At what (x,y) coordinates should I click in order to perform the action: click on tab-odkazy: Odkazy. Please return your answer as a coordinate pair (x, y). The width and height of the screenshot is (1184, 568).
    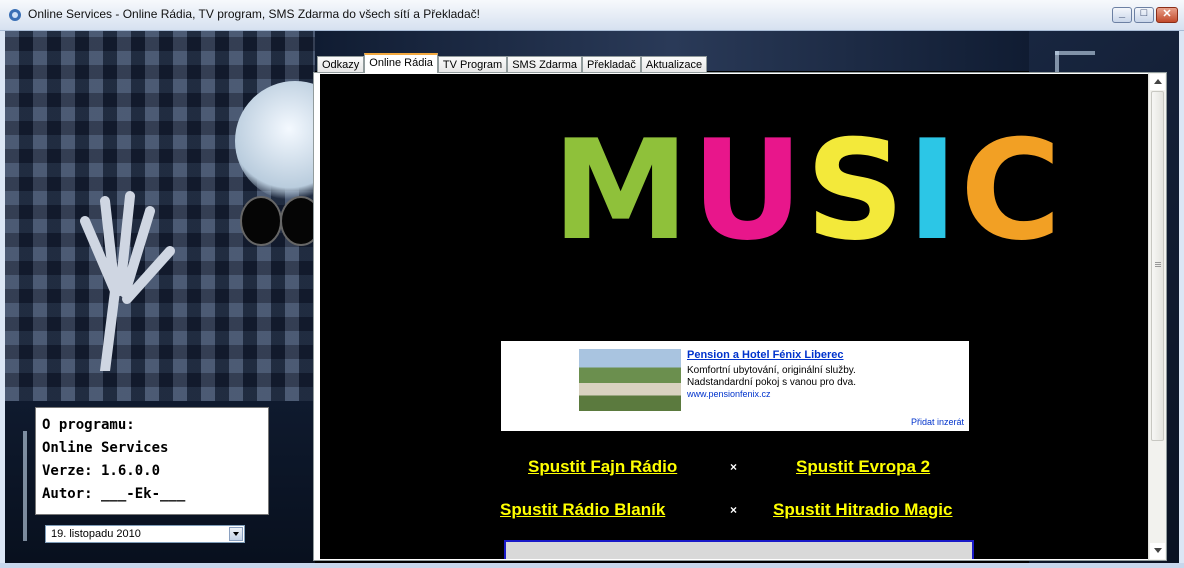
    Looking at the image, I should click on (341, 64).